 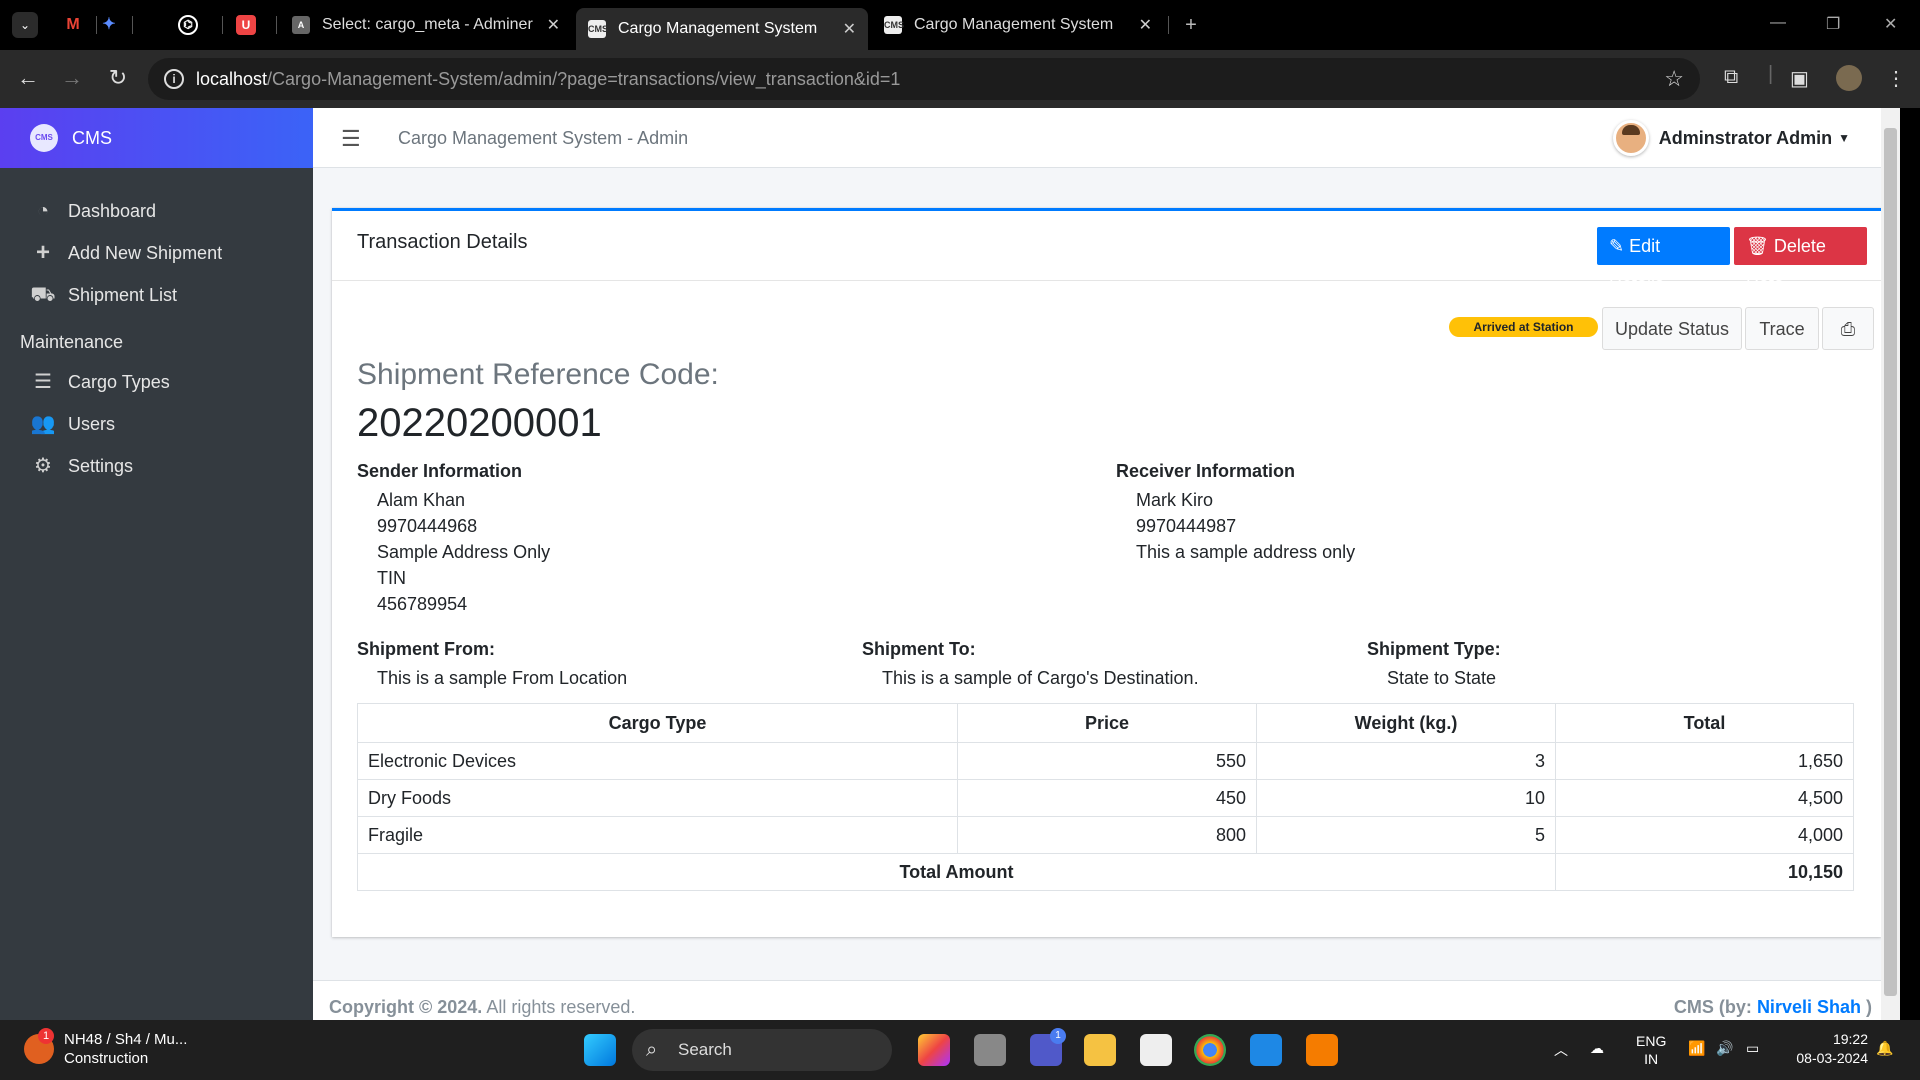 What do you see at coordinates (1175, 500) in the screenshot?
I see `receiver-name: Mark Kiro` at bounding box center [1175, 500].